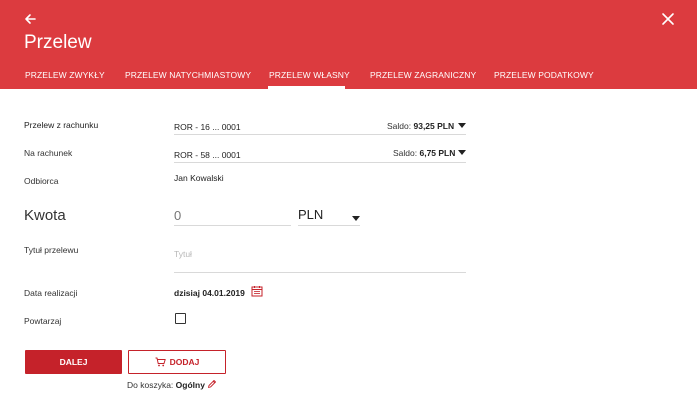 The height and width of the screenshot is (420, 697). Describe the element at coordinates (231, 215) in the screenshot. I see `amount-input` at that location.